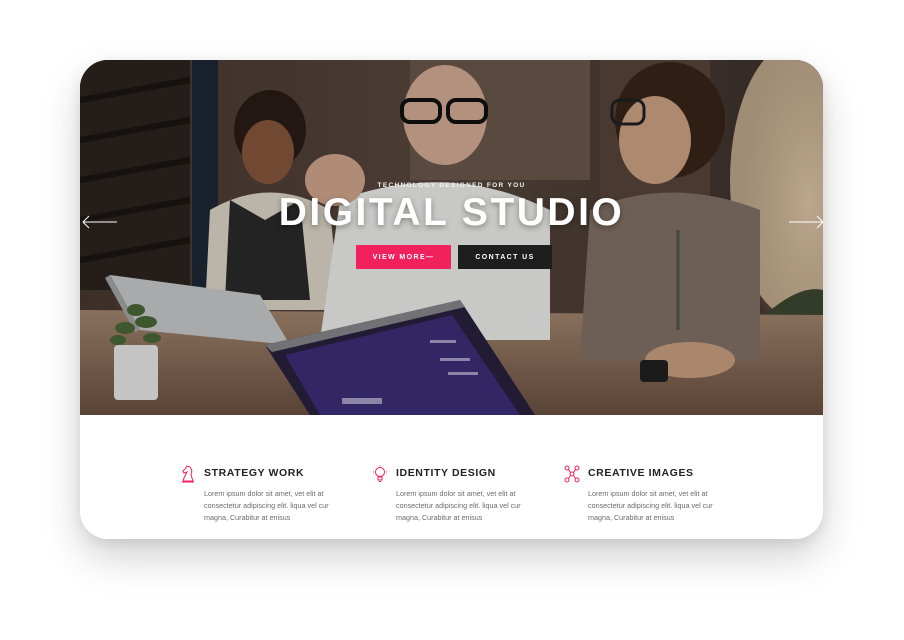 Image resolution: width=904 pixels, height=640 pixels. I want to click on hero-title: DIGITAL STUDIO, so click(451, 212).